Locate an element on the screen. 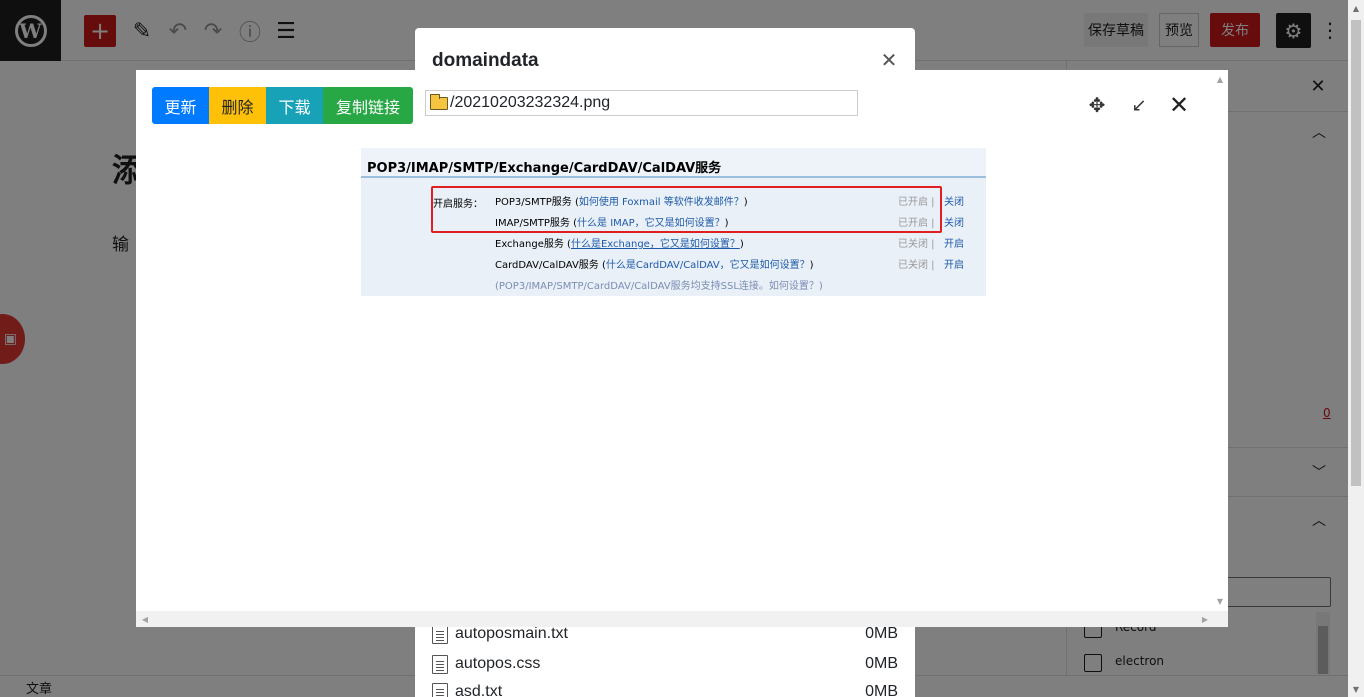 The image size is (1364, 697). file-row: autopos.css 0MB is located at coordinates (665, 664).